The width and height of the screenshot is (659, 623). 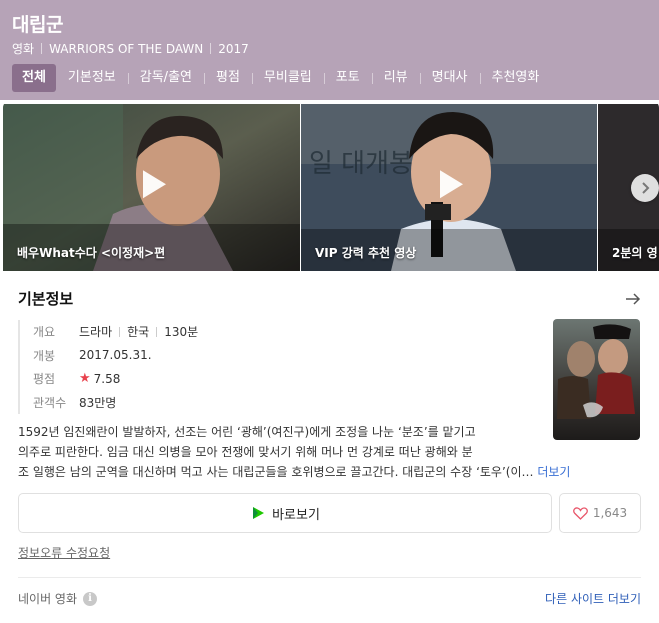 I want to click on source-label: 네이버 영화 i, so click(x=58, y=598).